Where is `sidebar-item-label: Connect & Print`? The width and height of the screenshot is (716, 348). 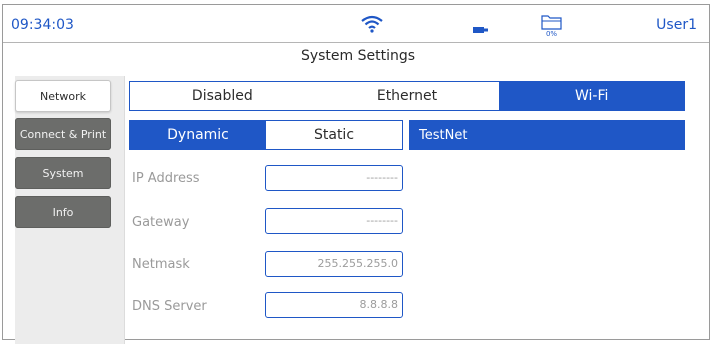
sidebar-item-label: Connect & Print is located at coordinates (63, 134).